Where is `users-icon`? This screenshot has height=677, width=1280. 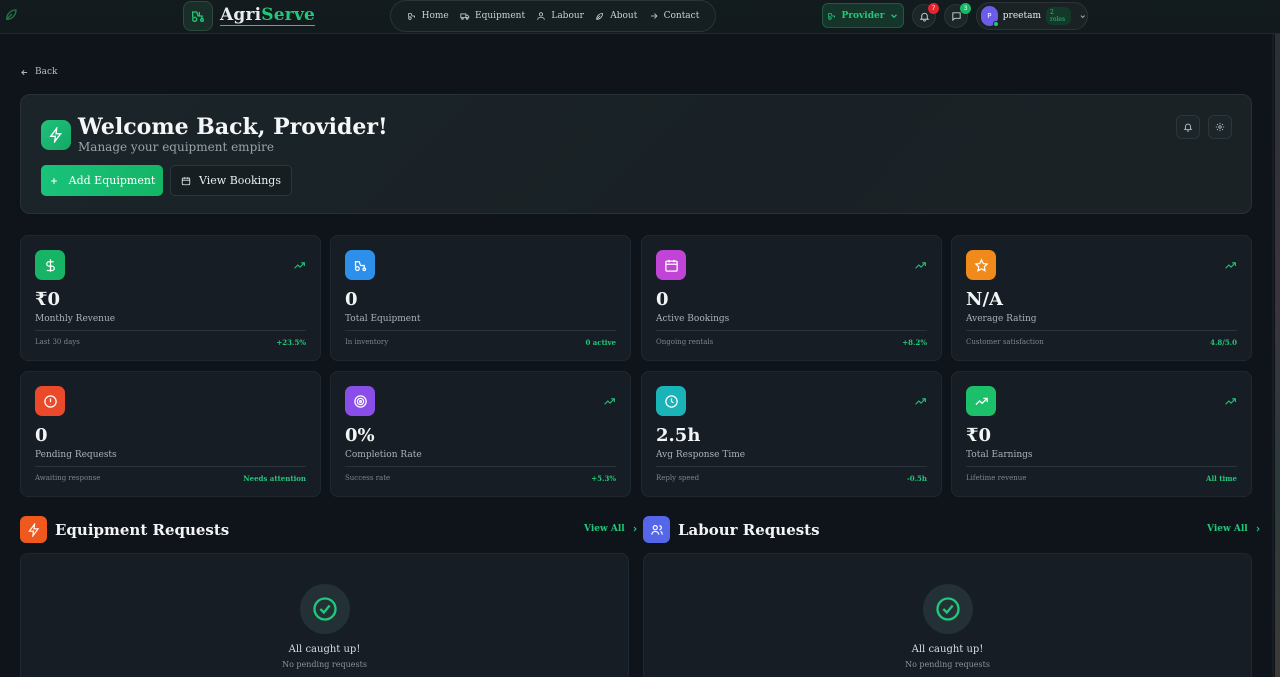 users-icon is located at coordinates (656, 529).